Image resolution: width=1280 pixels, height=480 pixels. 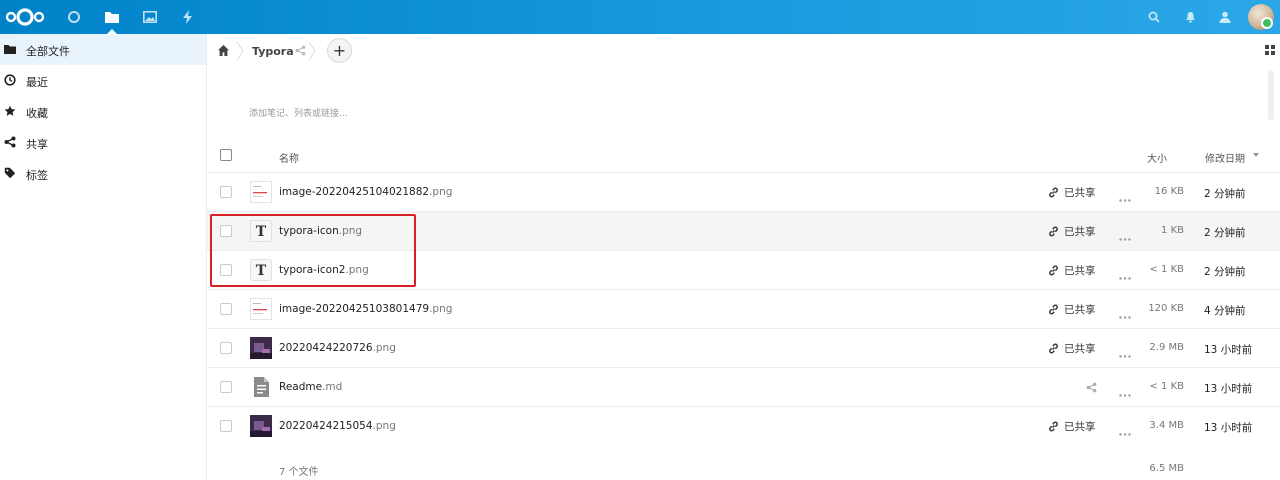 I want to click on scrollbar, so click(x=1271, y=95).